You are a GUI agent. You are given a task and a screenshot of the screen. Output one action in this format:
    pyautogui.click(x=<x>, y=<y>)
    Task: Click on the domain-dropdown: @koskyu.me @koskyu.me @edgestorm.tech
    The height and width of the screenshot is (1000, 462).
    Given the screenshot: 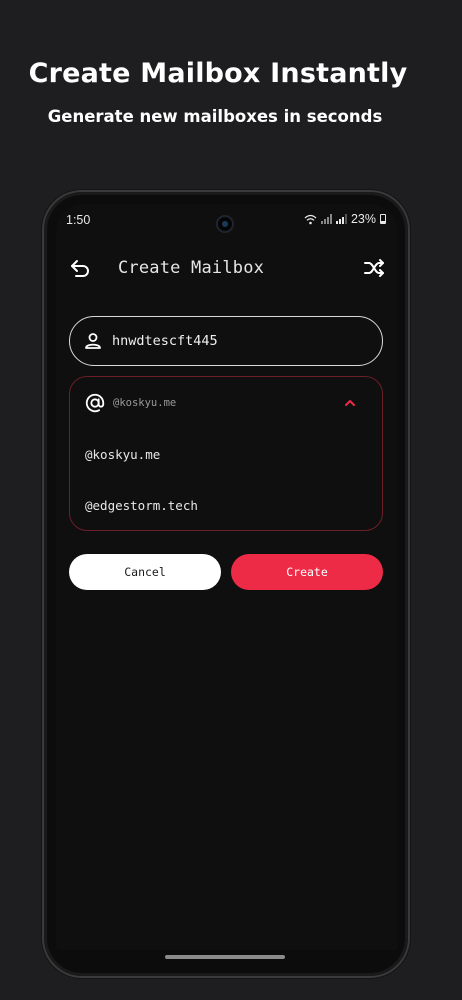 What is the action you would take?
    pyautogui.click(x=226, y=453)
    